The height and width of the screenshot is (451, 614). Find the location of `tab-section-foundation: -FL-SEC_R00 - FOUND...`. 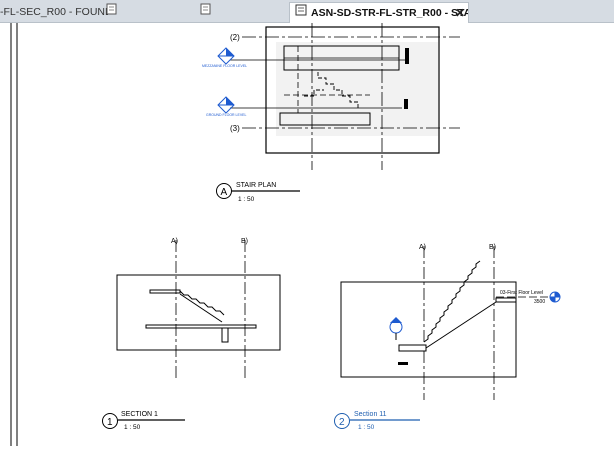

tab-section-foundation: -FL-SEC_R00 - FOUND... is located at coordinates (54, 12).